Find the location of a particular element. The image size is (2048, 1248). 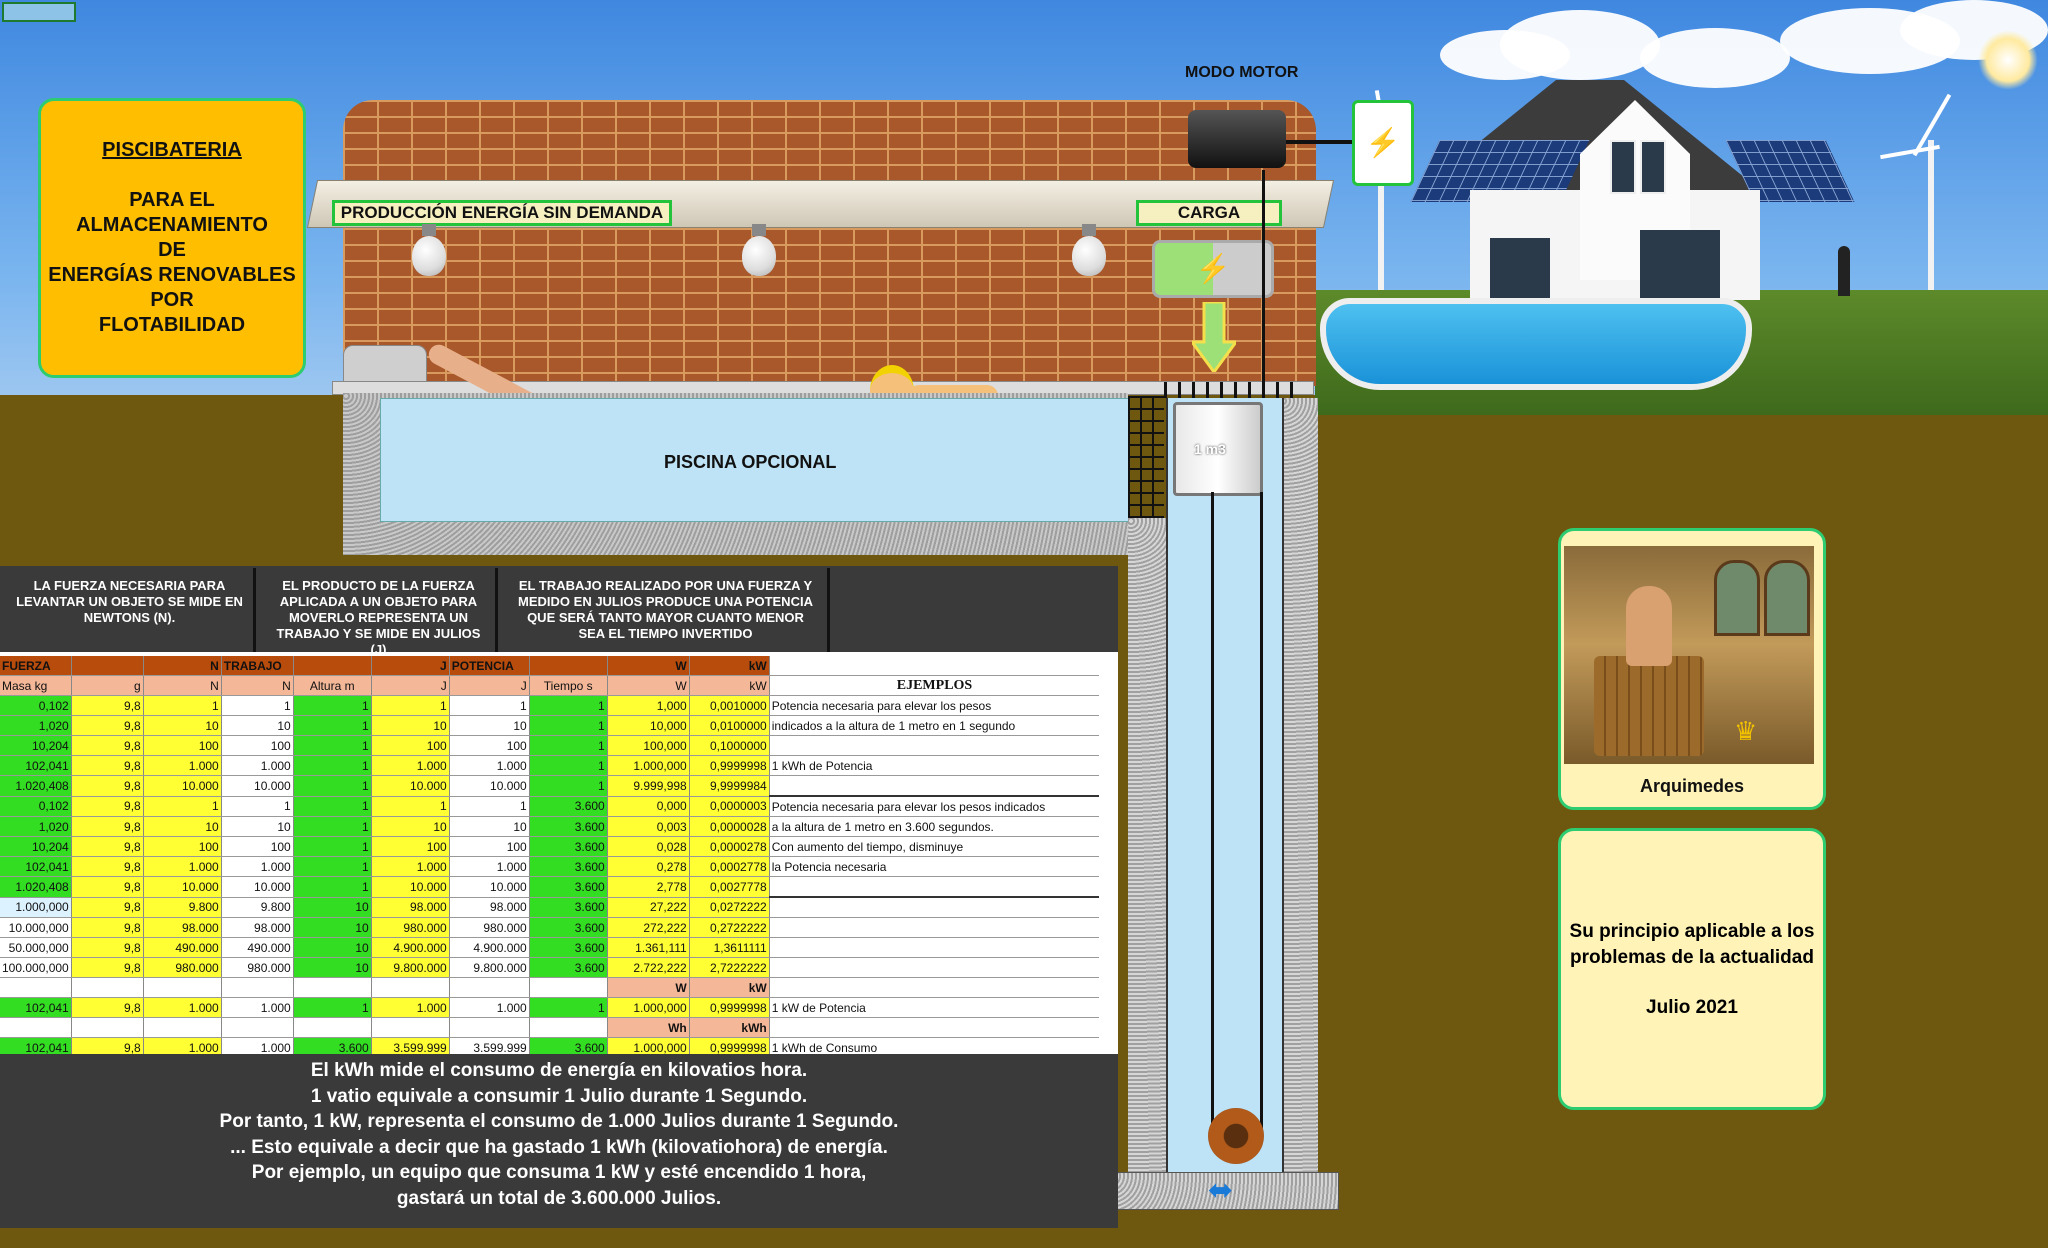

table-cell: 9.800 is located at coordinates (182, 907).